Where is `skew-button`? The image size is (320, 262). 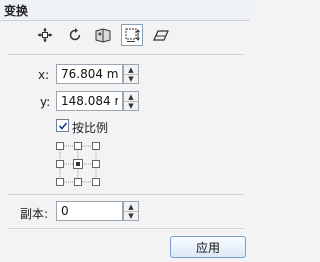
skew-button is located at coordinates (161, 35).